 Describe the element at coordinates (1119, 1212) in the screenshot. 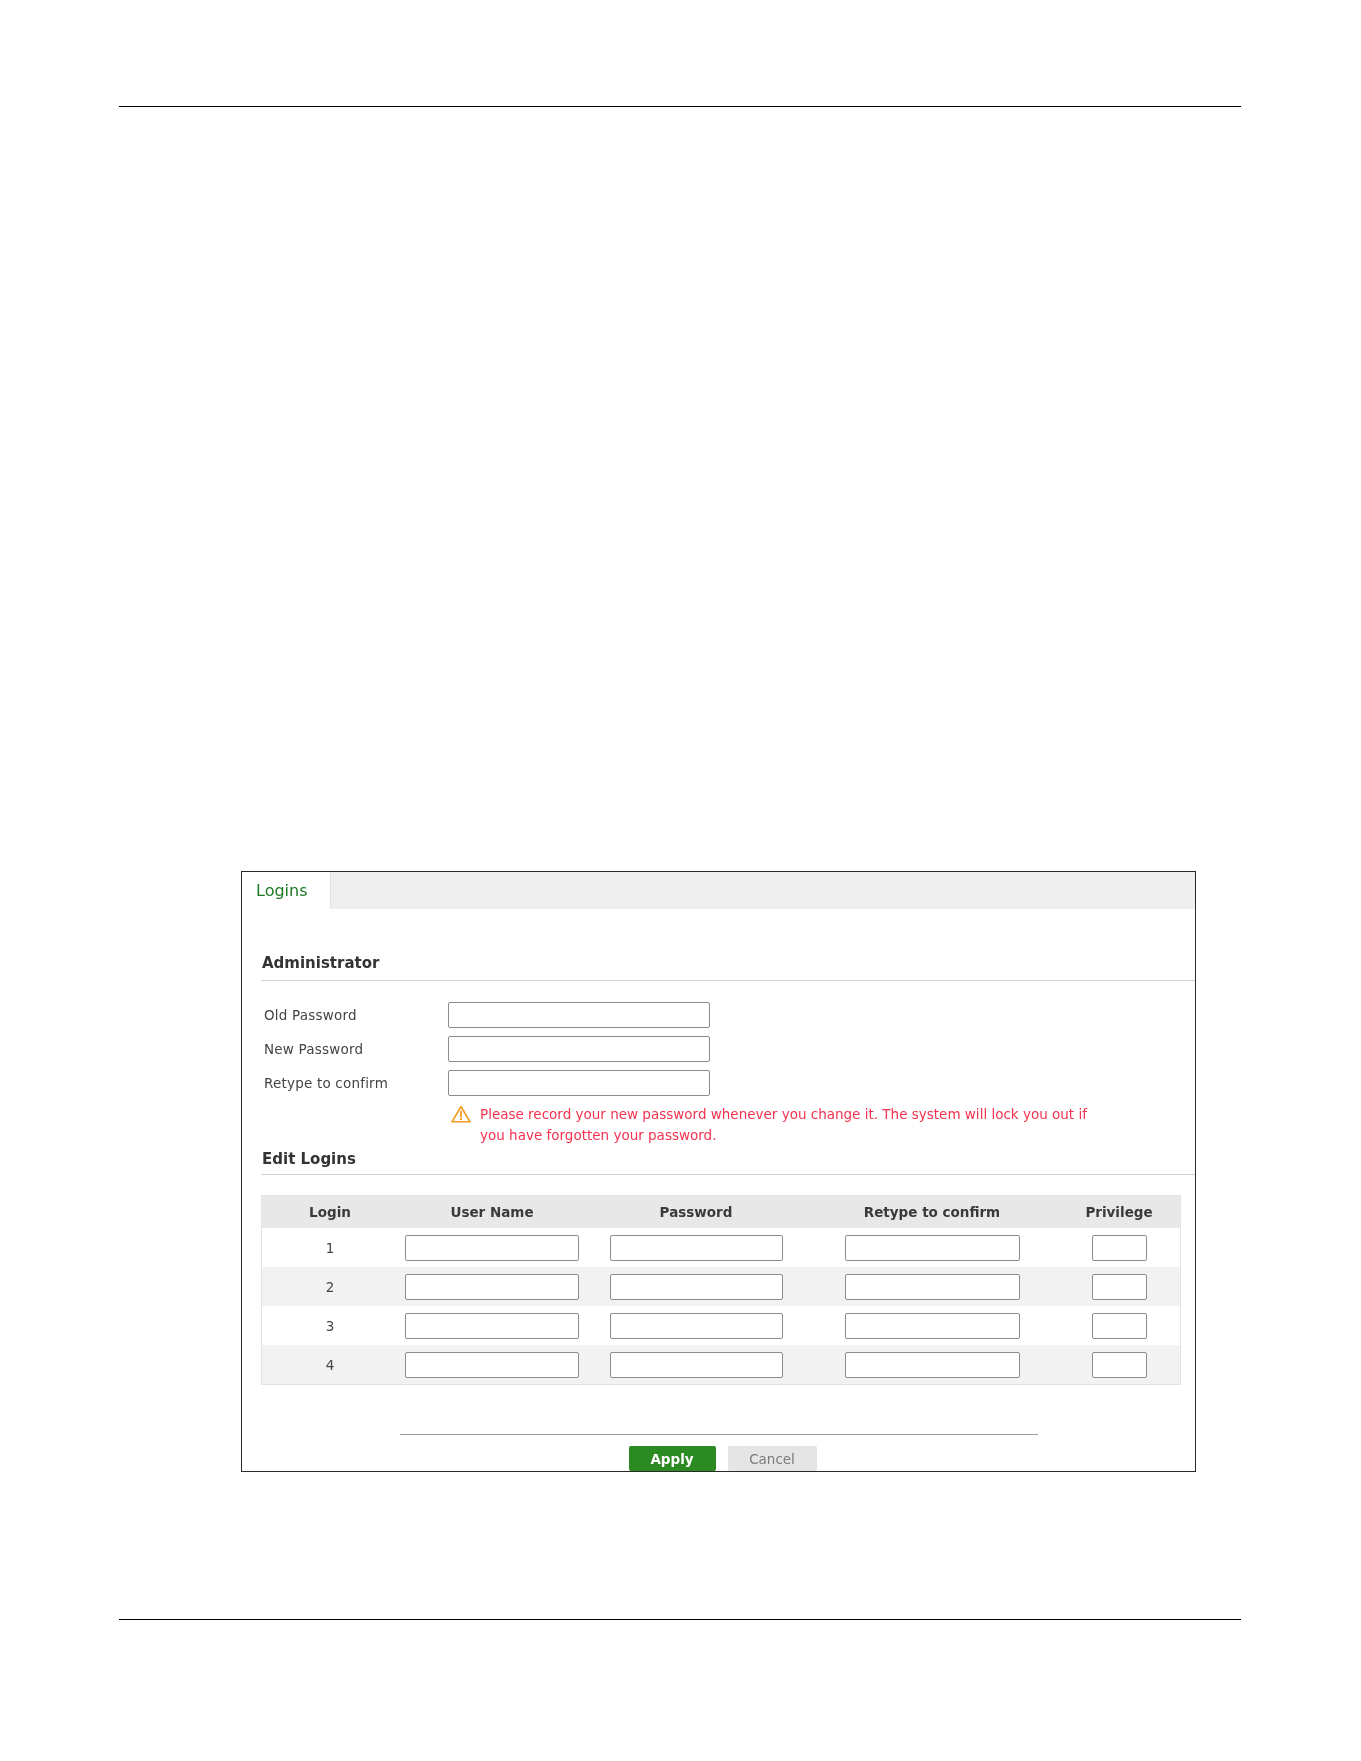

I see `column-header: Privilege` at that location.